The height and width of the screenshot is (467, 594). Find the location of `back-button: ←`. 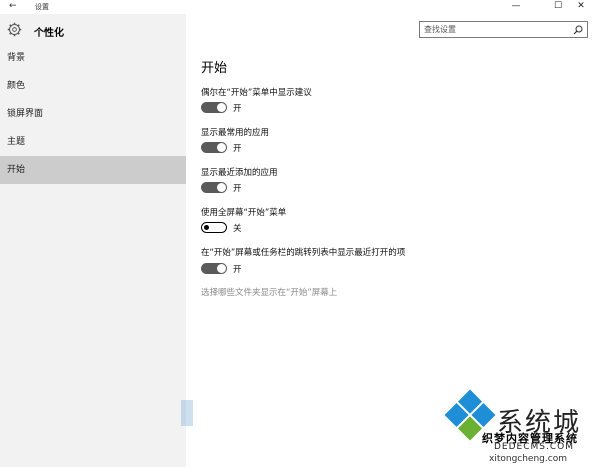

back-button: ← is located at coordinates (13, 6).